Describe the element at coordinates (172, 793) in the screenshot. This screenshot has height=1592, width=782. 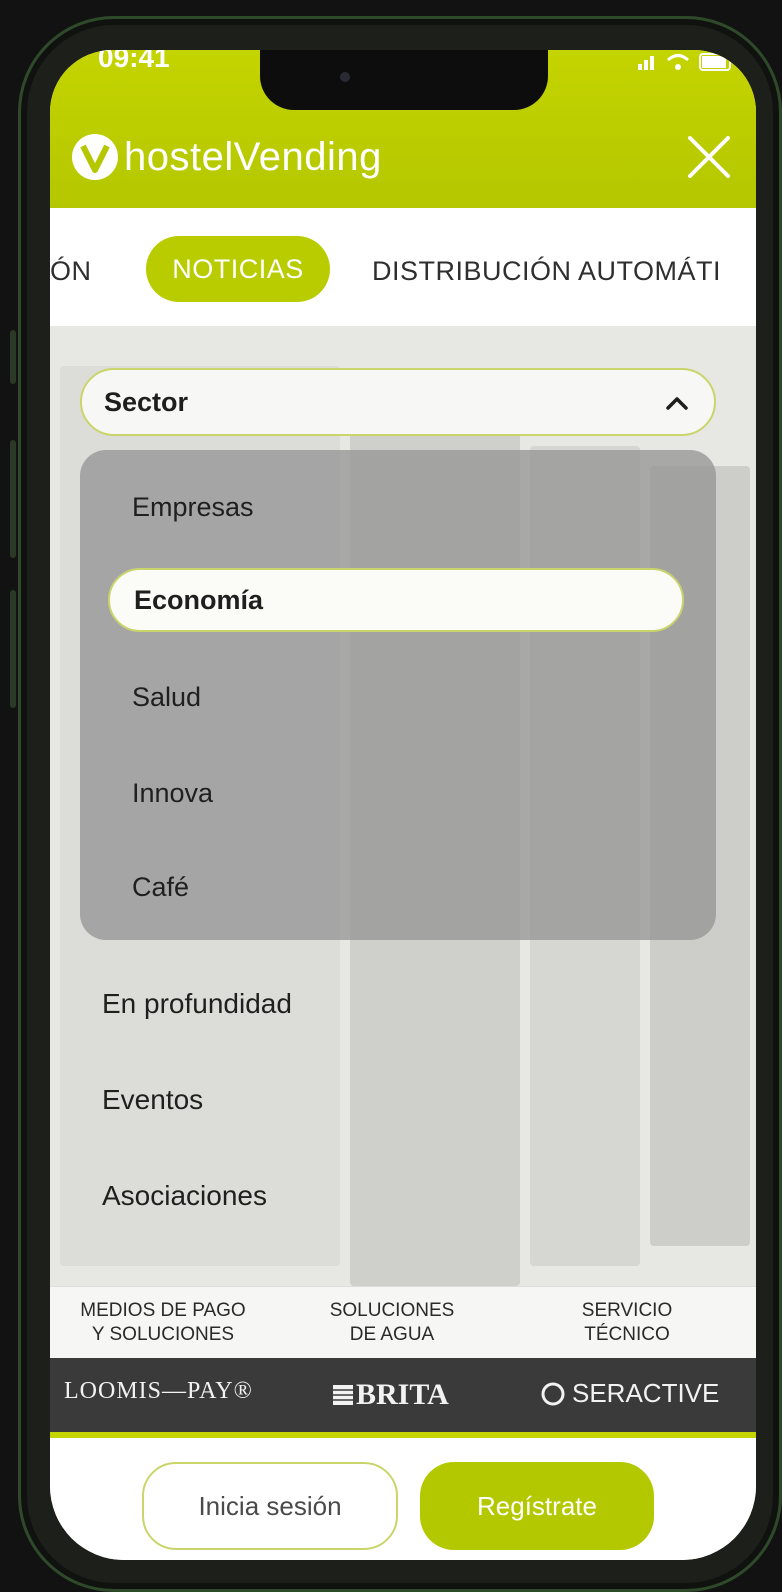
I see `dropdown-option-innova: Innova` at that location.